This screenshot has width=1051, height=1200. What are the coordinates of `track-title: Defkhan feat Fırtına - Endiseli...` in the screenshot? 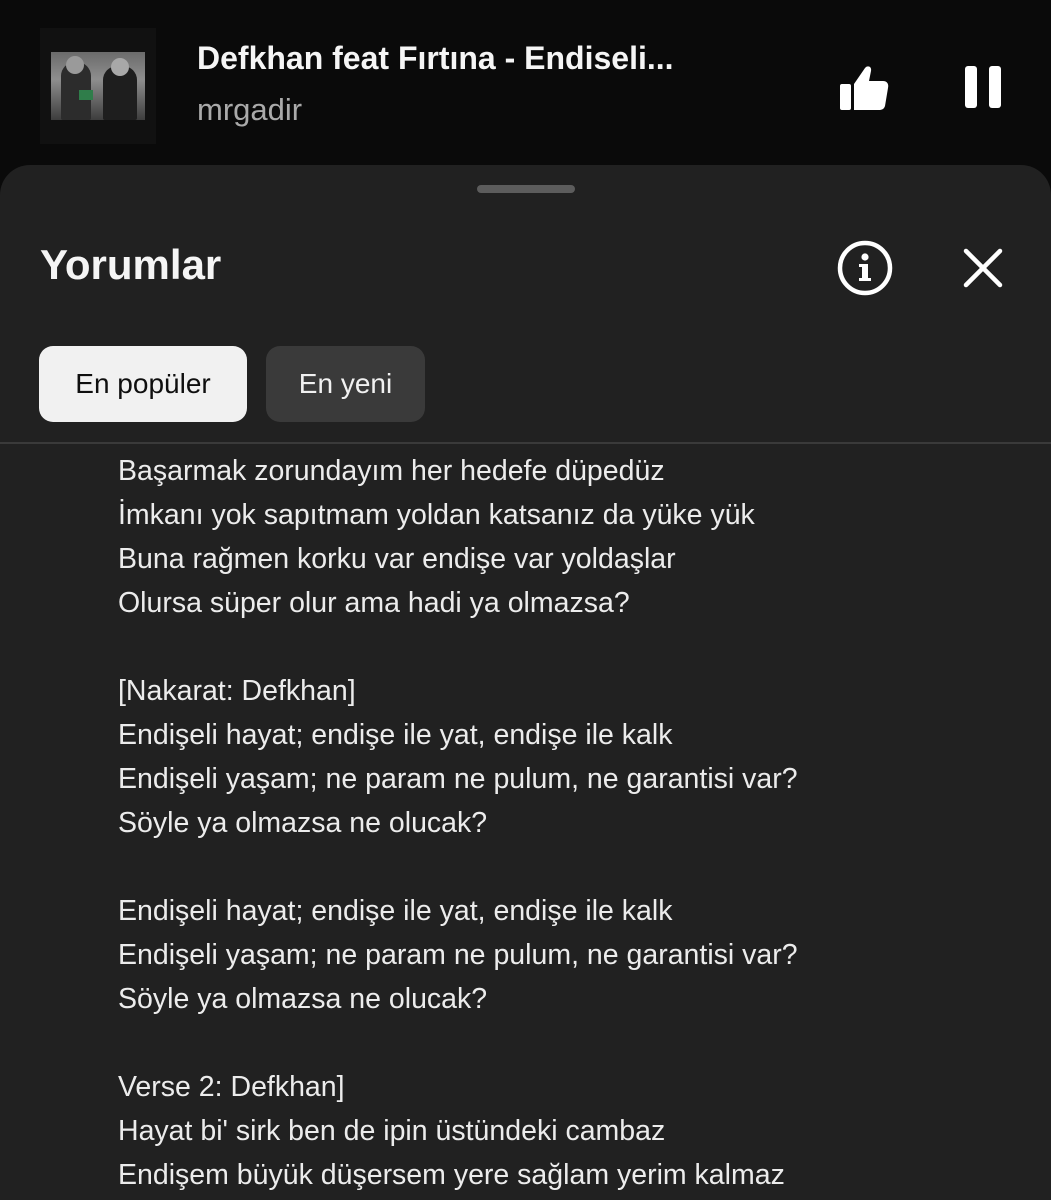 It's located at (435, 58).